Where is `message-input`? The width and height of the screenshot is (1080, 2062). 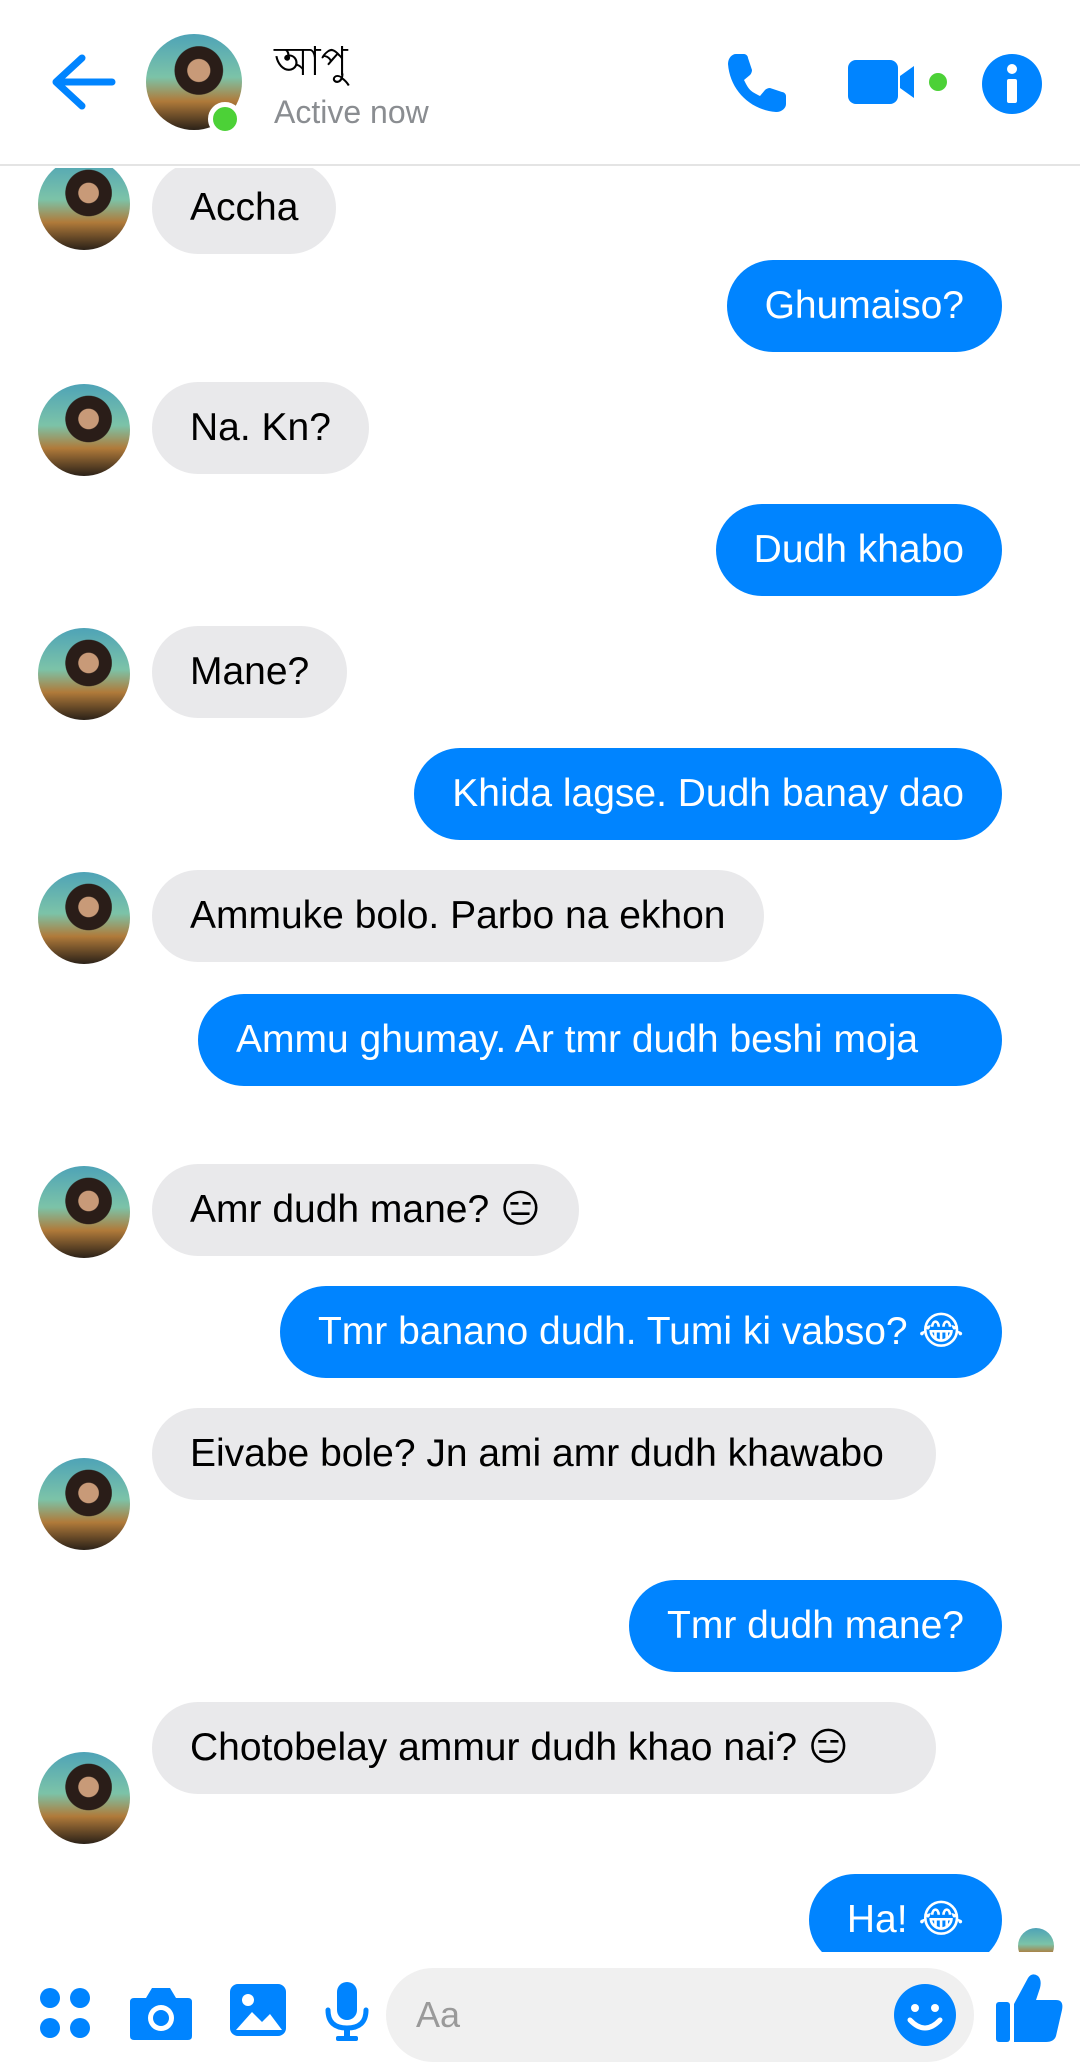
message-input is located at coordinates (636, 2015).